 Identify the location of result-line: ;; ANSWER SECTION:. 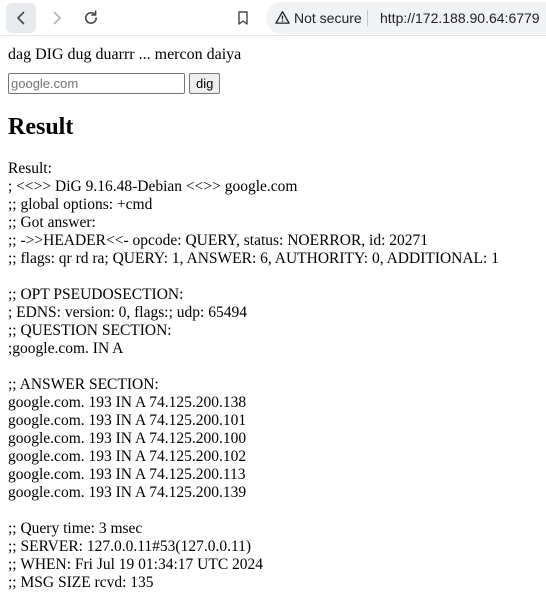
(83, 384).